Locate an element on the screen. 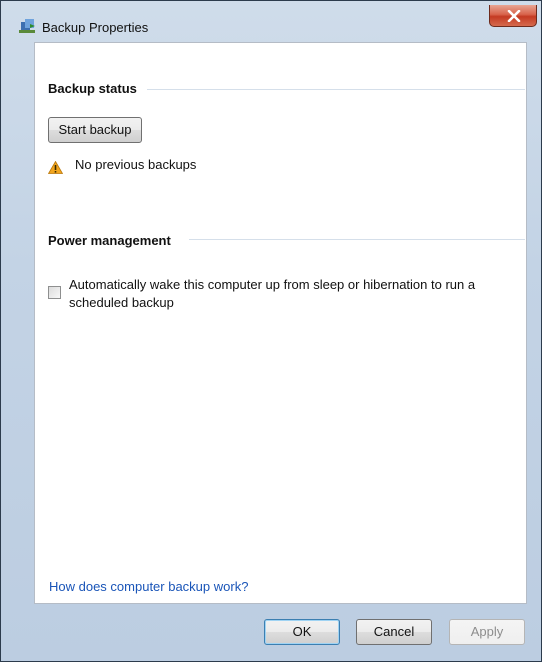 This screenshot has height=663, width=542. backup-status-heading: Backup status is located at coordinates (92, 88).